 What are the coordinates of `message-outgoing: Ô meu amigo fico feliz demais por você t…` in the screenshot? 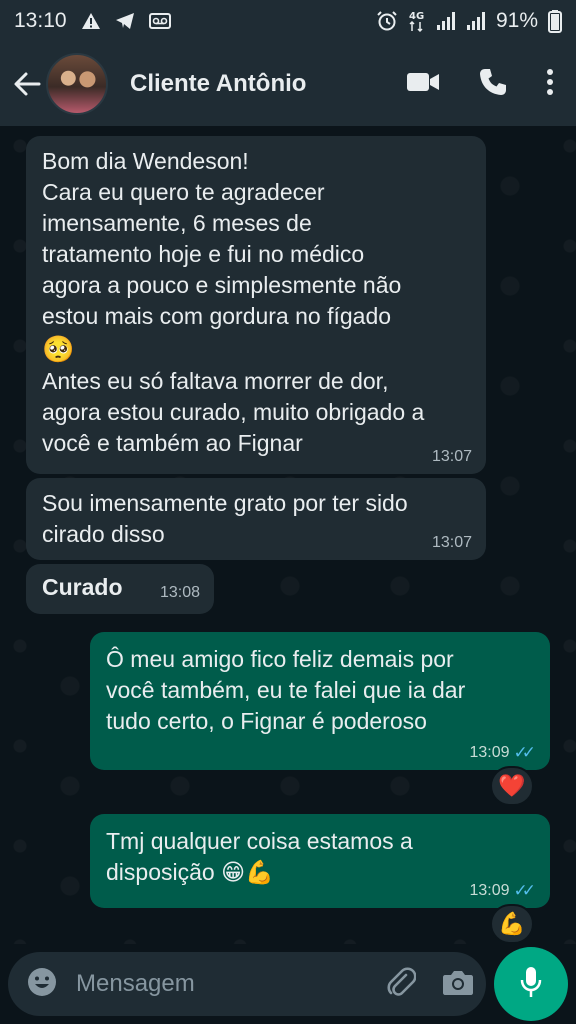 It's located at (320, 701).